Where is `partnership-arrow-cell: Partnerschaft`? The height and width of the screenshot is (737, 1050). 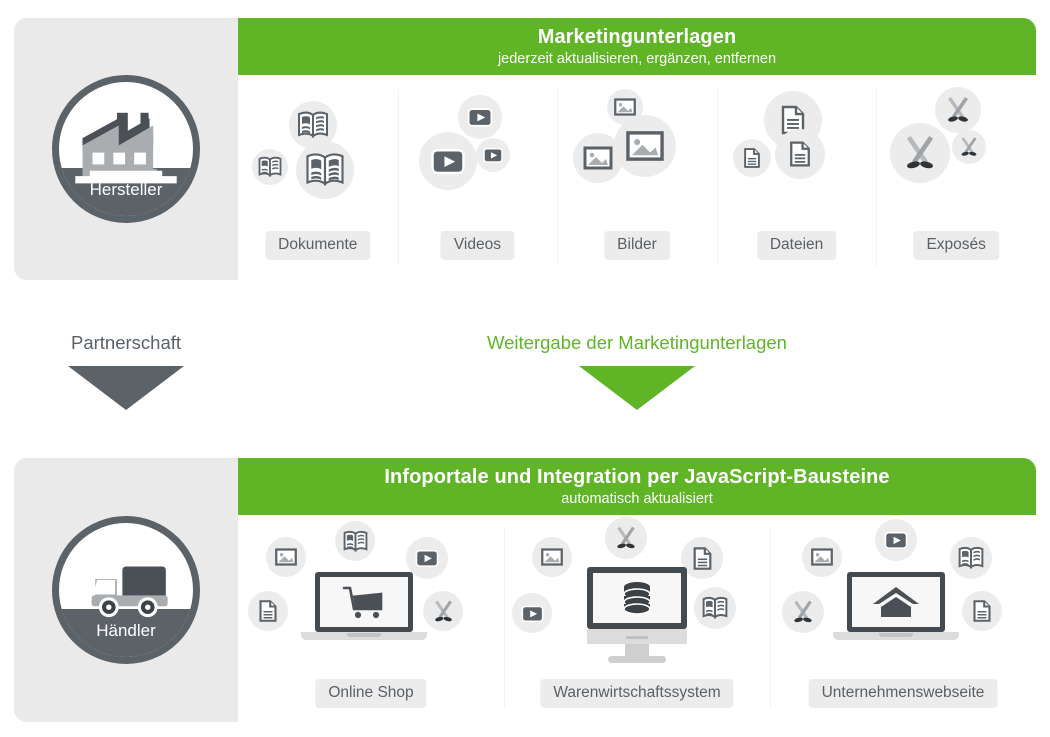
partnership-arrow-cell: Partnerschaft is located at coordinates (126, 371).